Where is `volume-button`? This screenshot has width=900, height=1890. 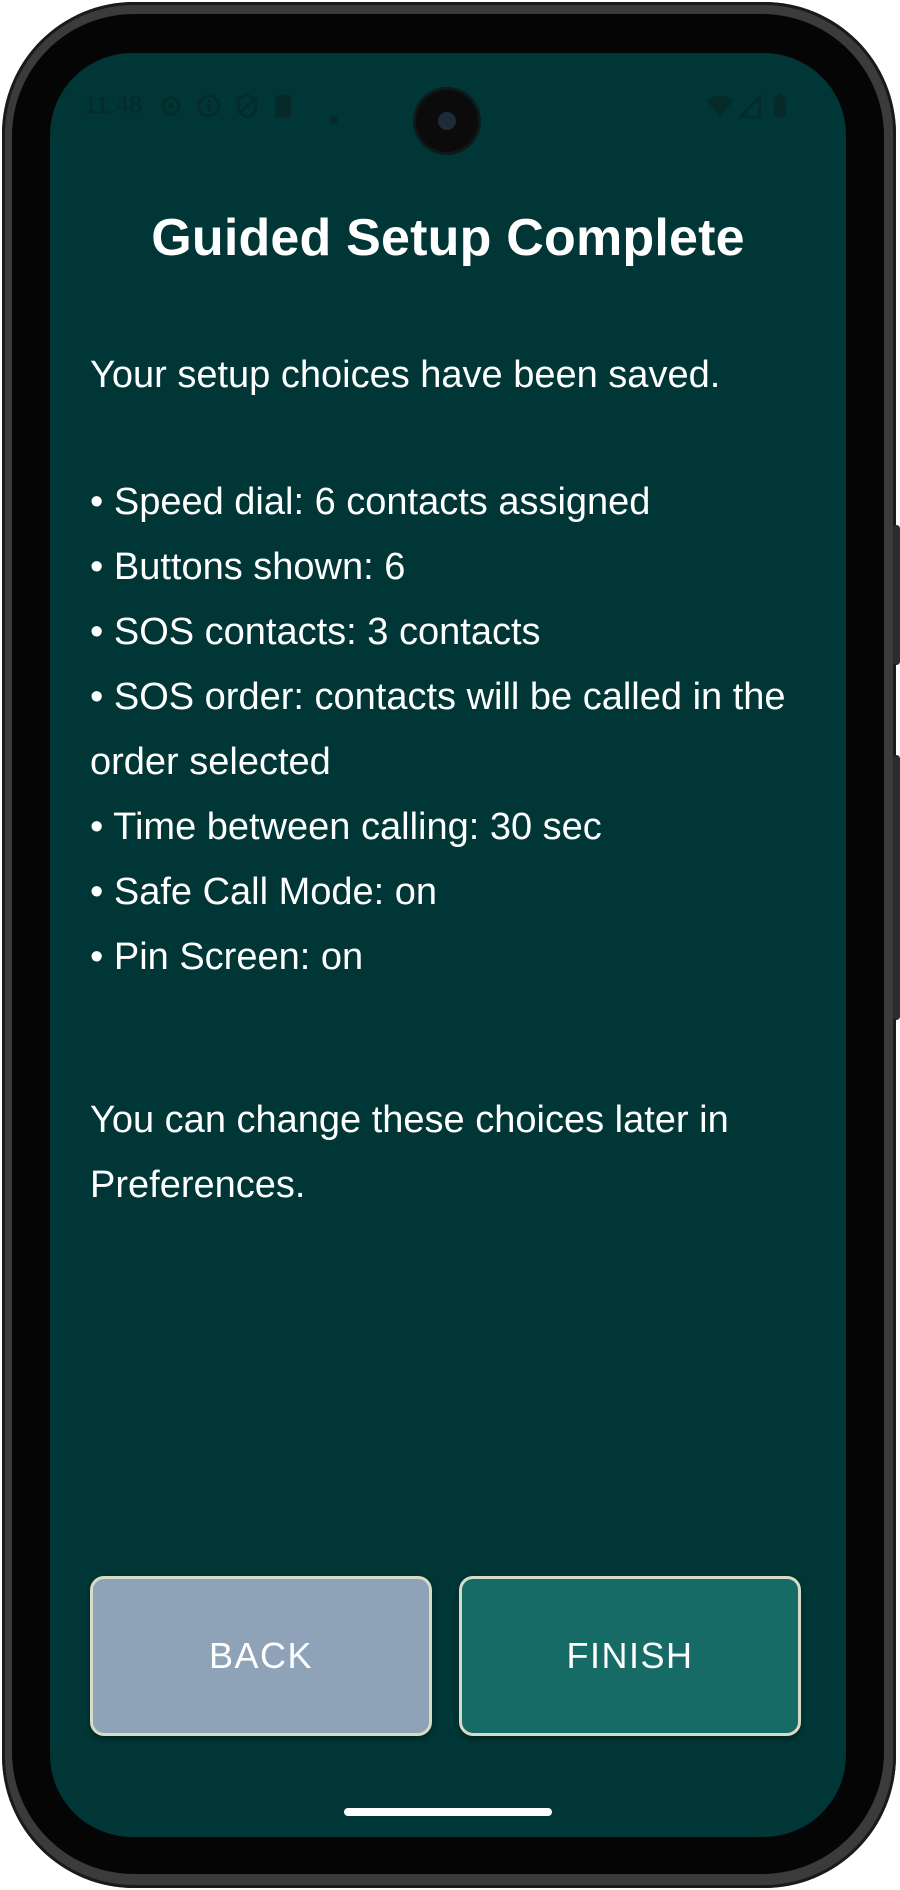
volume-button is located at coordinates (896, 887).